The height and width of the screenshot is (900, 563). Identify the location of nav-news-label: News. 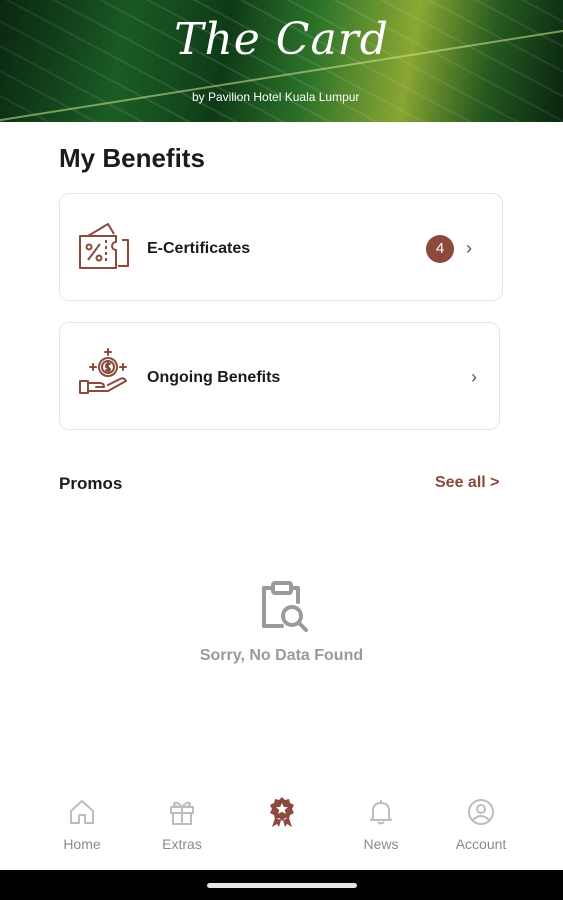
(381, 844).